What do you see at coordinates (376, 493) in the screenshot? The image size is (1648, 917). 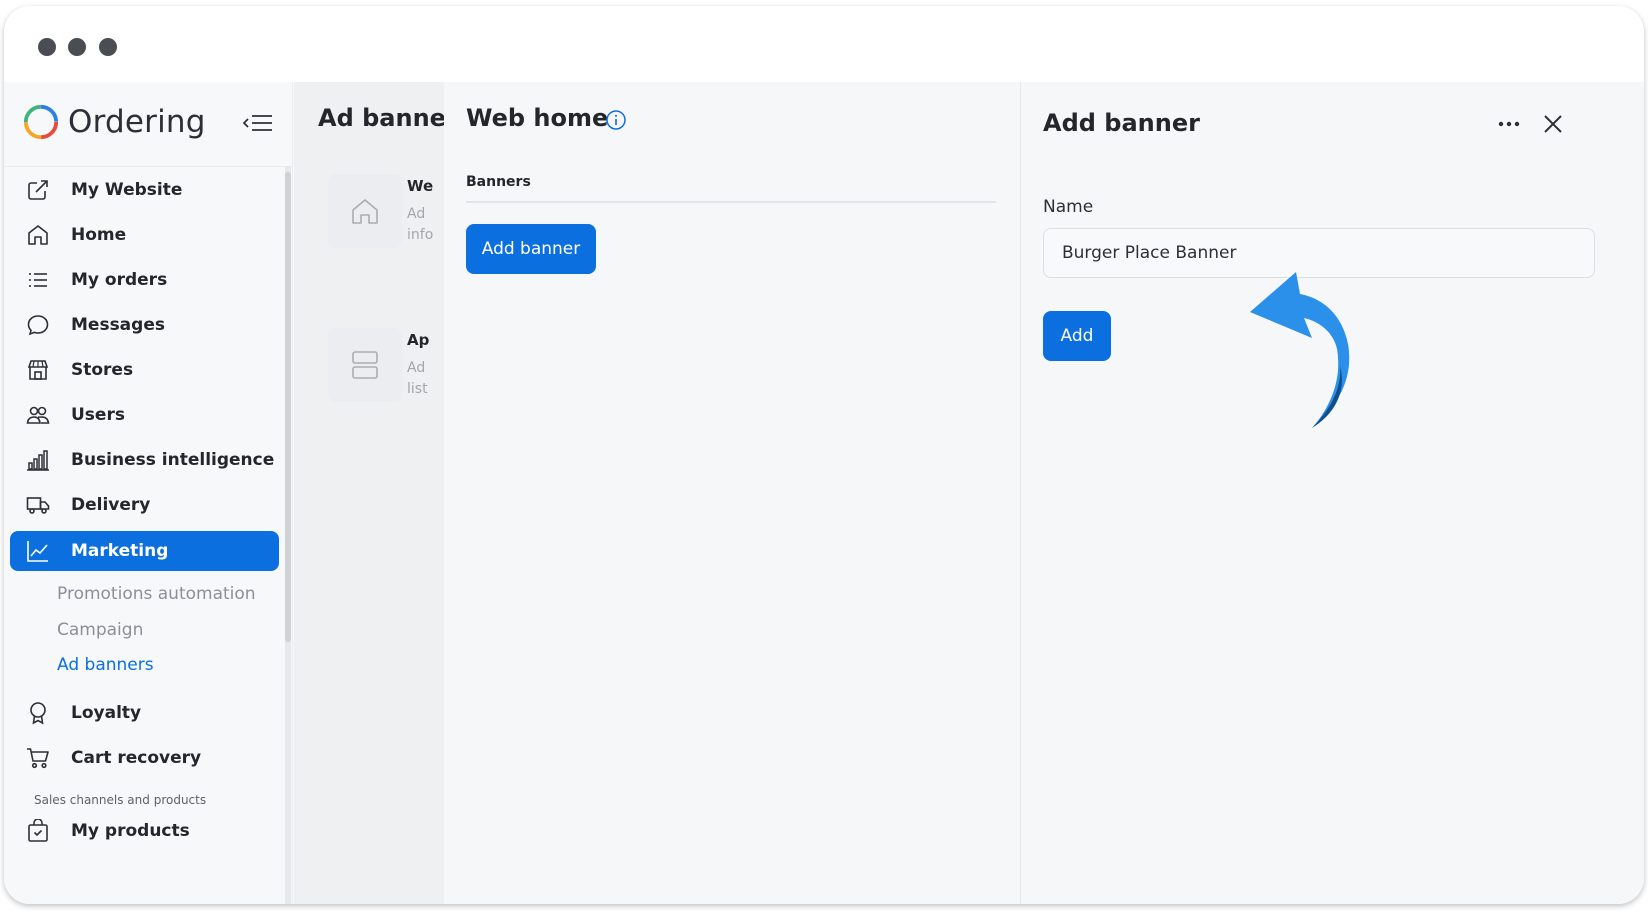 I see `ad-banner-page: Ad banner We Ad info Ap Ad list` at bounding box center [376, 493].